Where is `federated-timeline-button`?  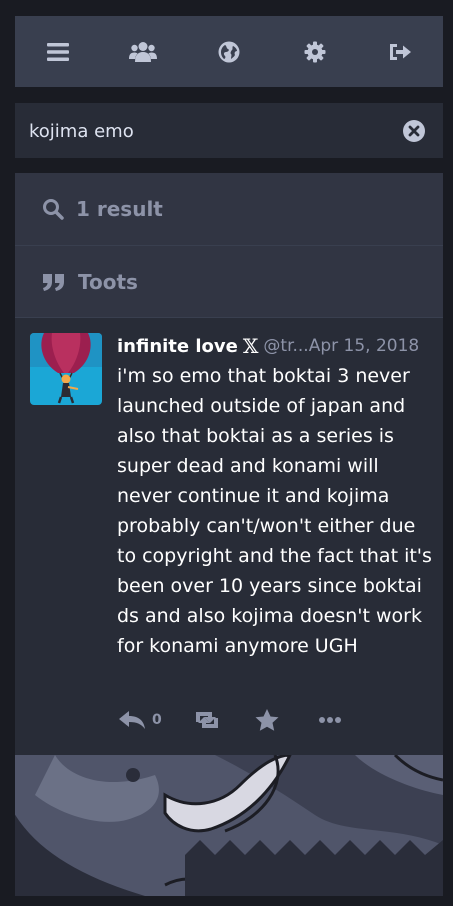
federated-timeline-button is located at coordinates (229, 51).